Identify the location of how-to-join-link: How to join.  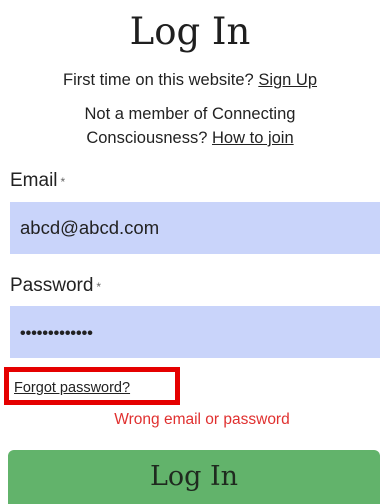
(253, 138).